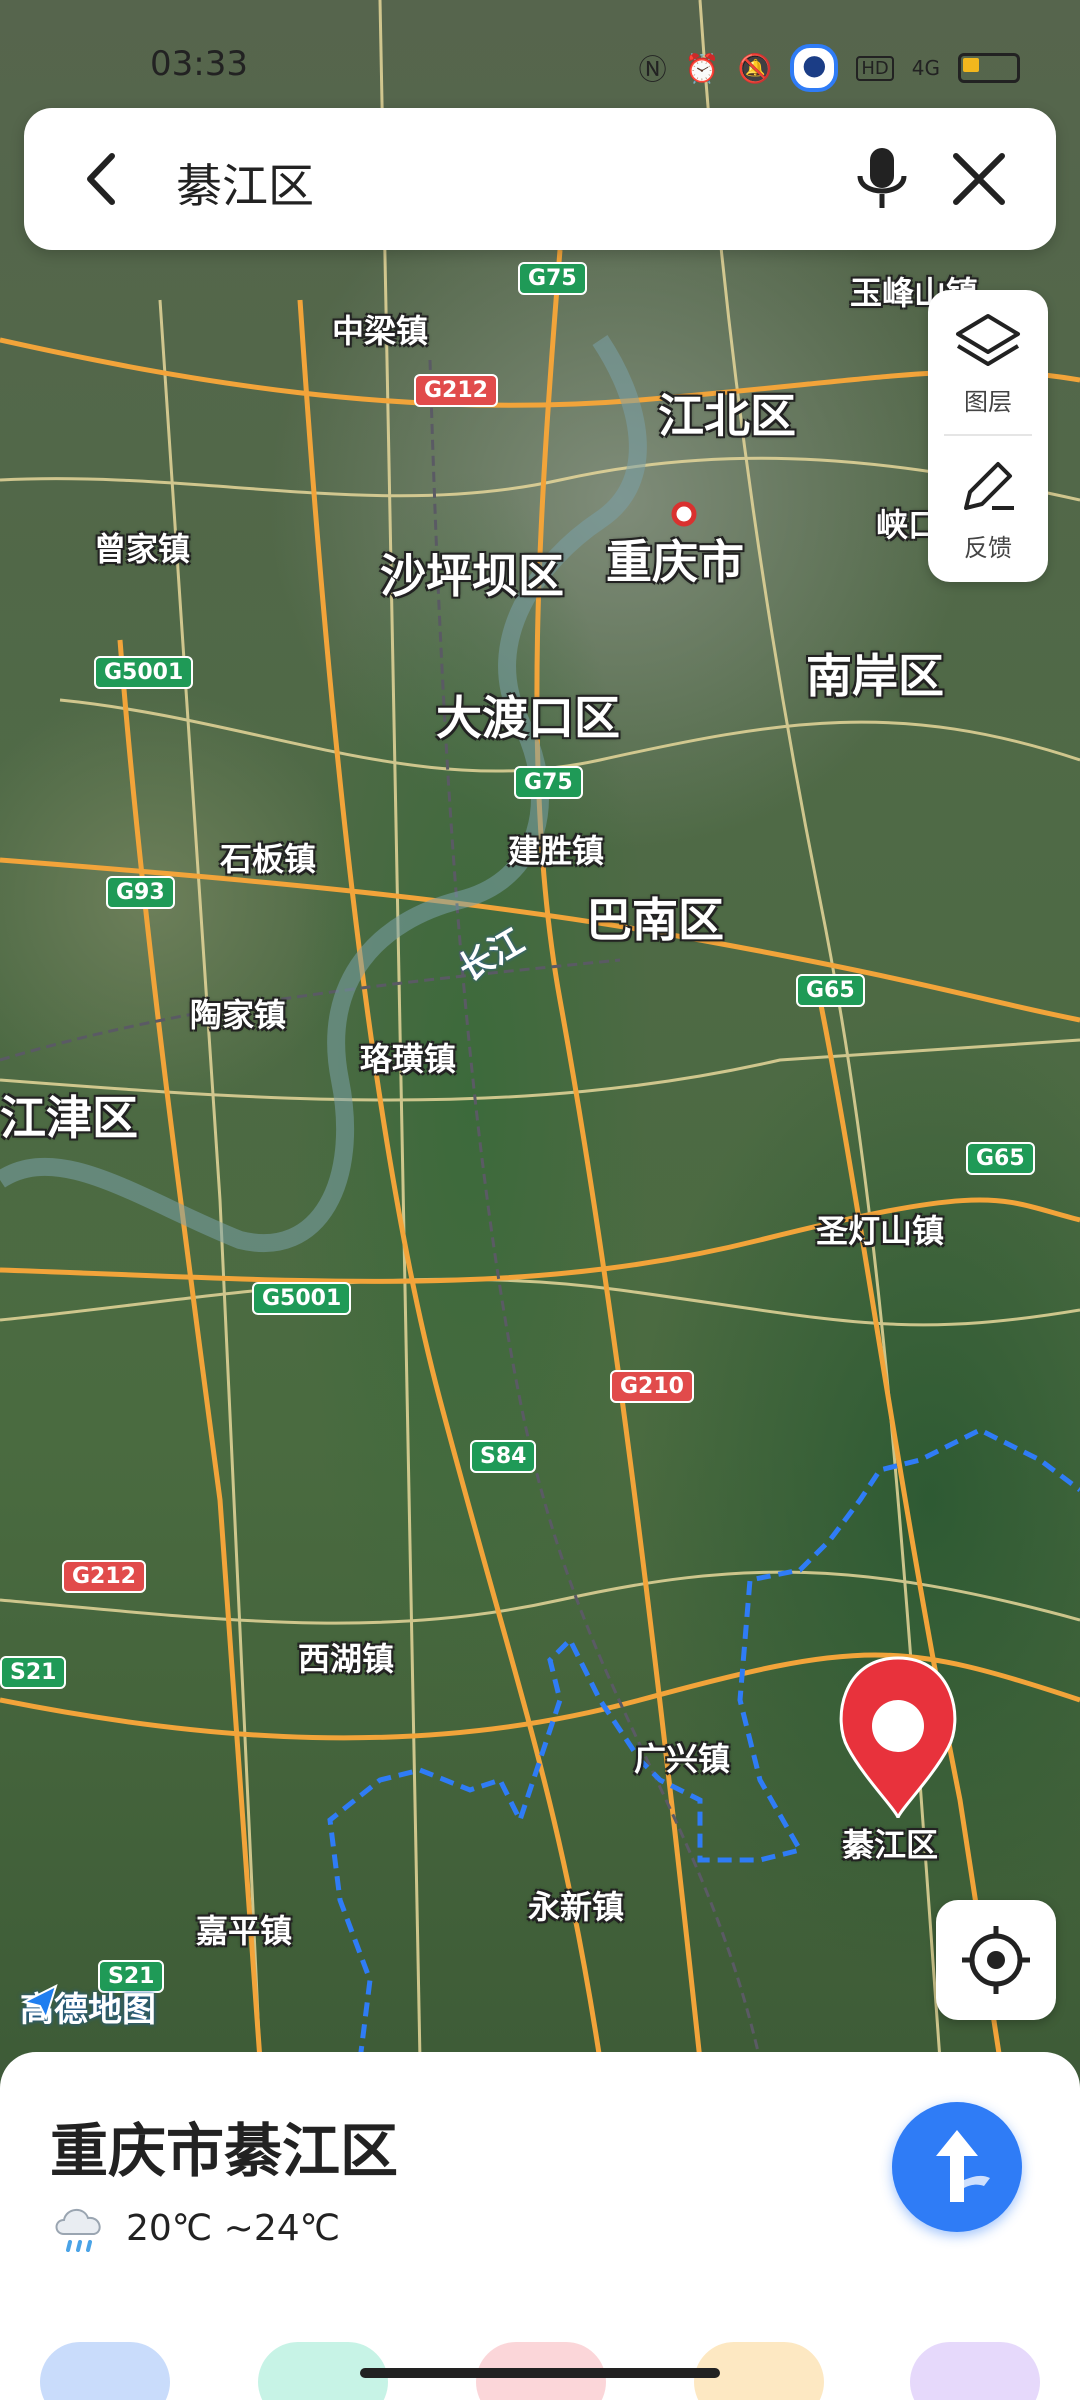 Image resolution: width=1080 pixels, height=2400 pixels. What do you see at coordinates (655, 917) in the screenshot?
I see `map-label-banan: 巴南区` at bounding box center [655, 917].